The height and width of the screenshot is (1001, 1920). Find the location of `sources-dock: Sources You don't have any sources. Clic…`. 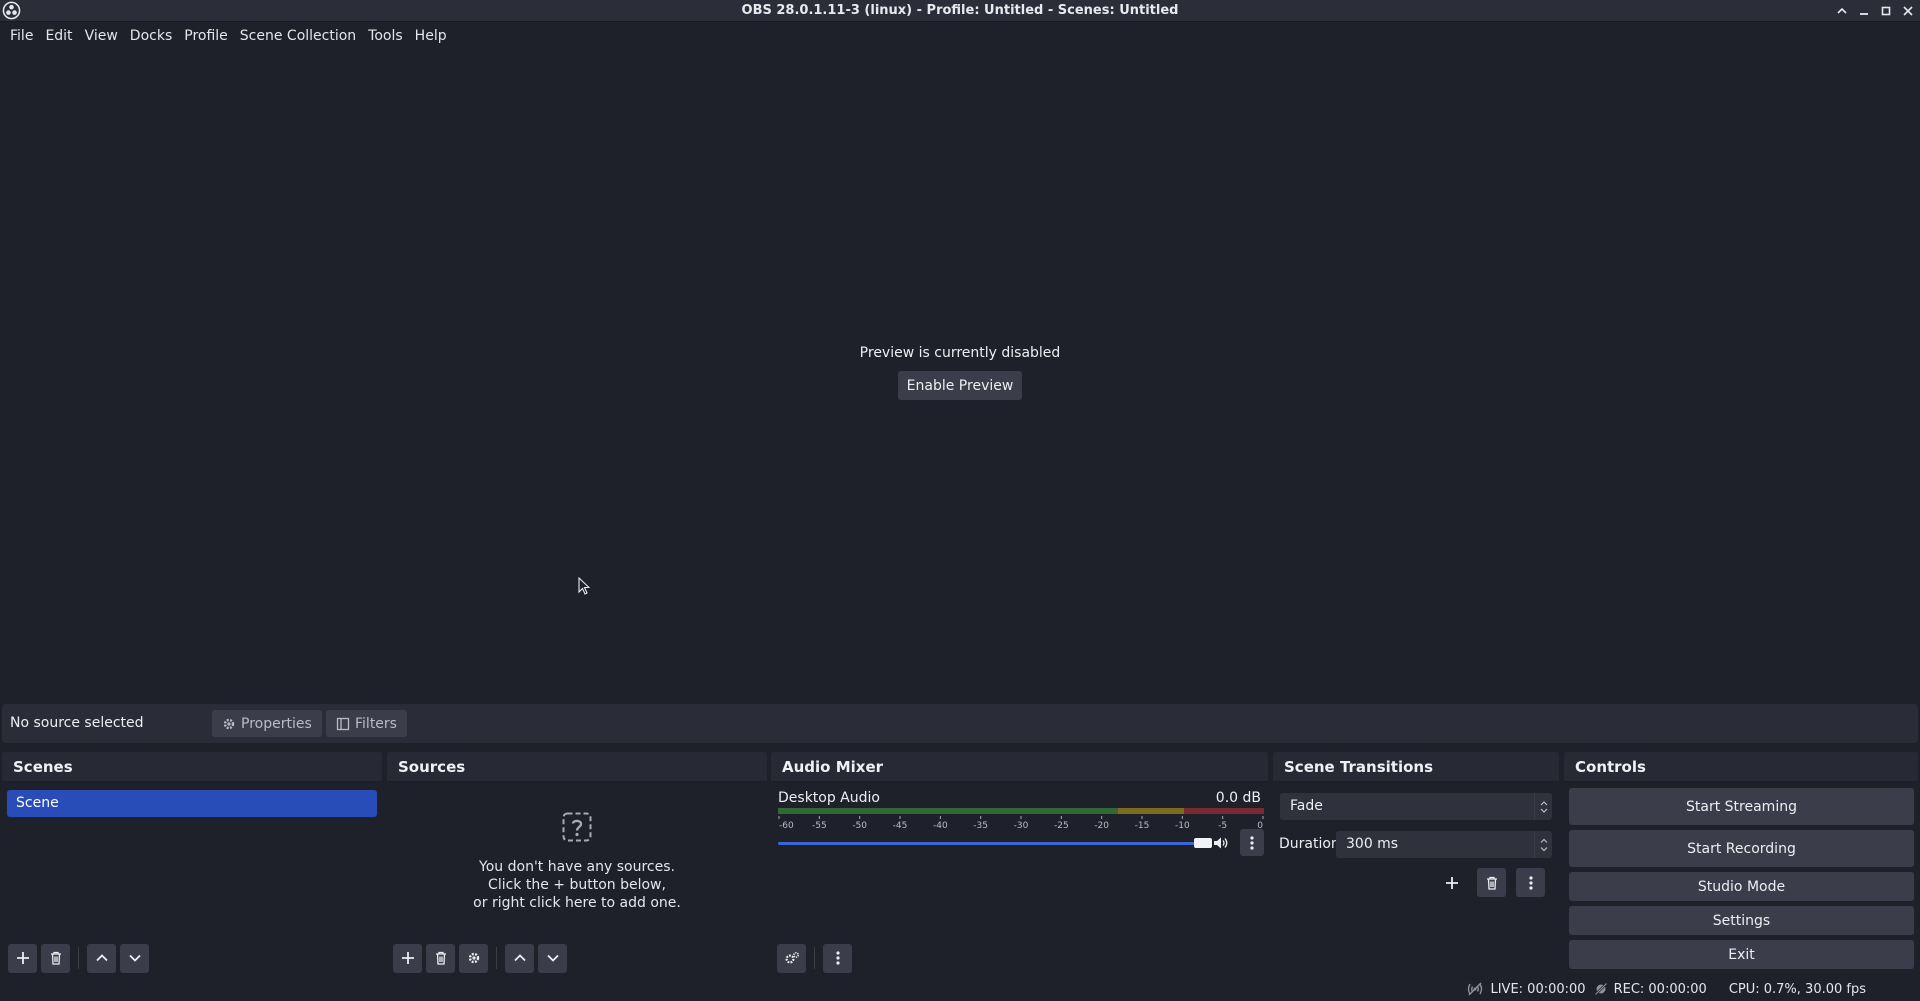

sources-dock: Sources You don't have any sources. Clic… is located at coordinates (577, 863).